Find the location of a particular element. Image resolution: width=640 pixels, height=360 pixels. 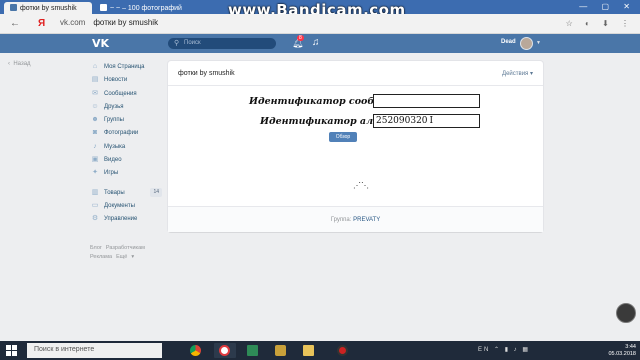

groups-icon: ☻ is located at coordinates (95, 120).